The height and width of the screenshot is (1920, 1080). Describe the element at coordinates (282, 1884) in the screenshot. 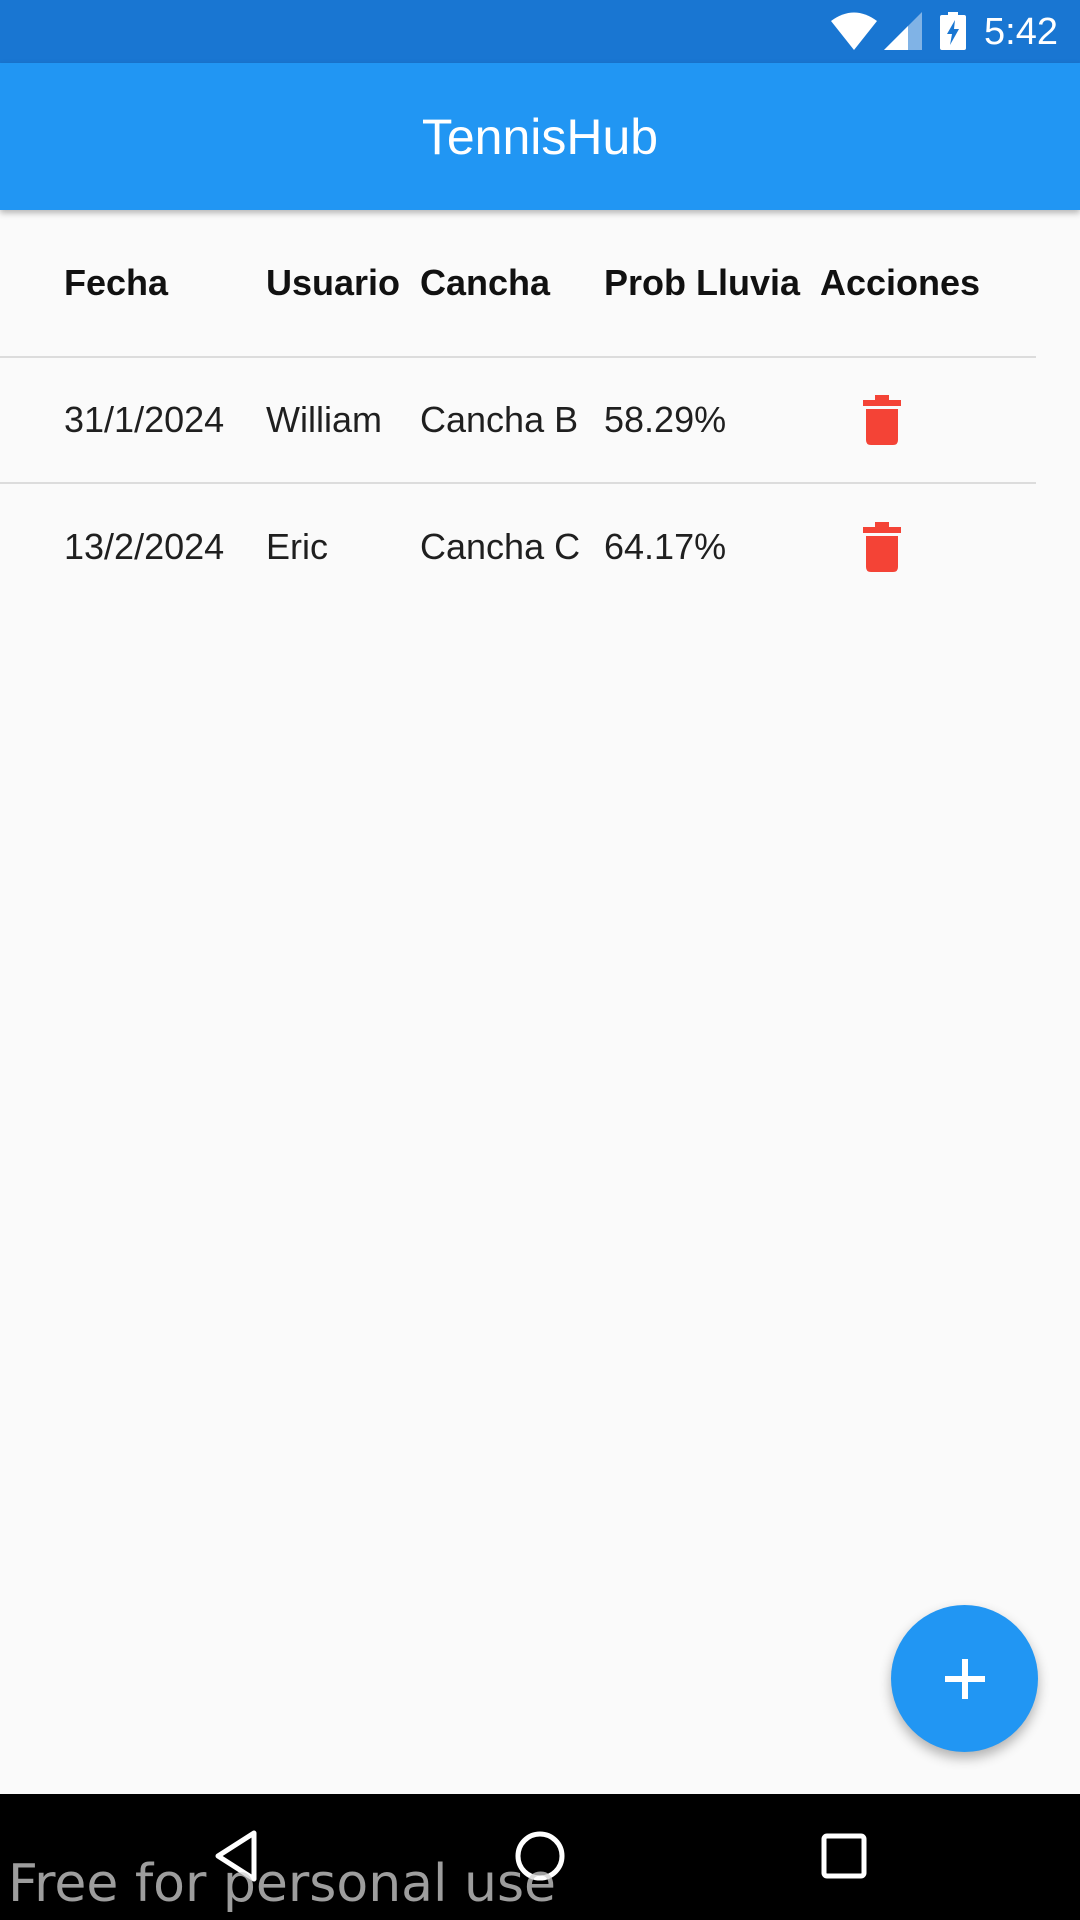

I see `watermark: Free for personal use` at that location.